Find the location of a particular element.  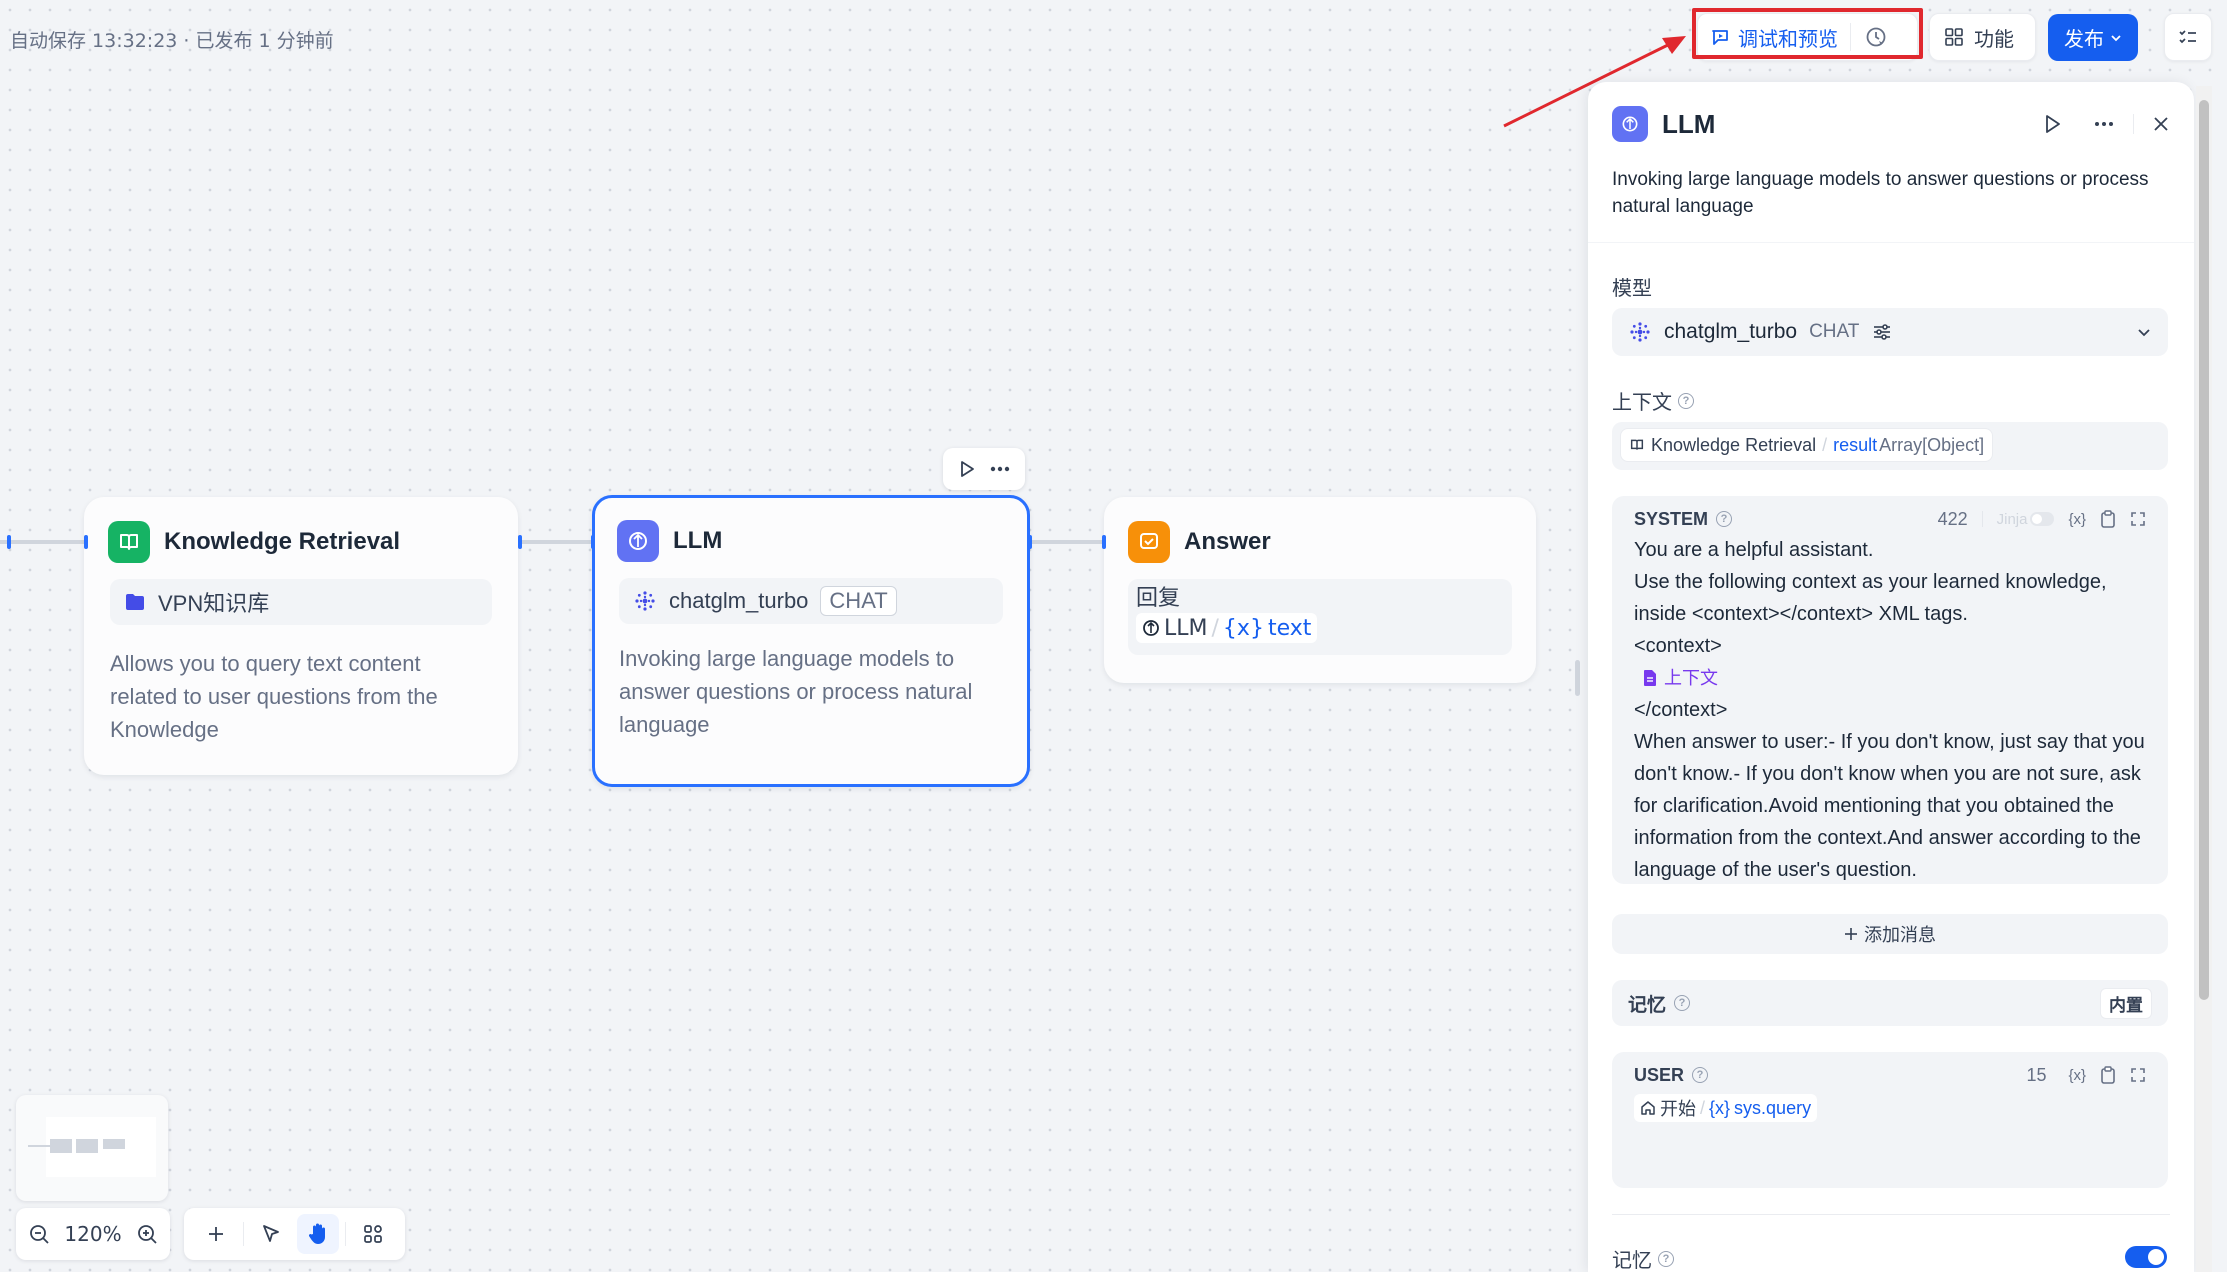

scrollbar-thumb is located at coordinates (2204, 550).